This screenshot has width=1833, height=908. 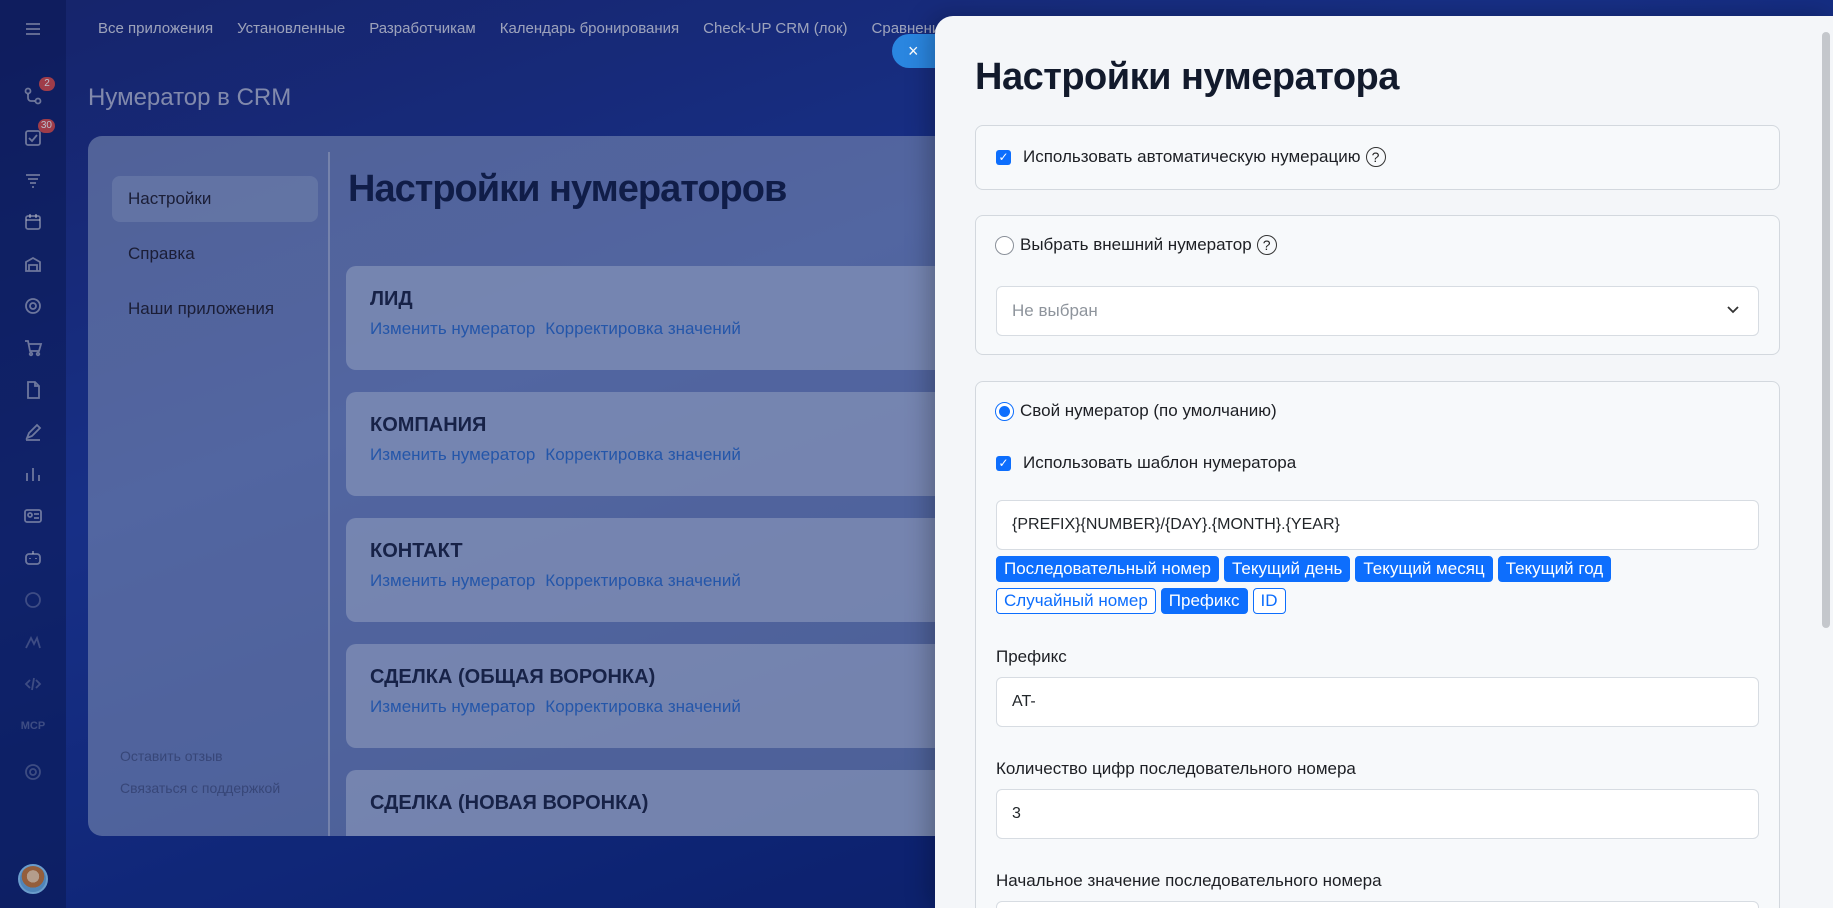 I want to click on tag-current-day: Текущий день, so click(x=1287, y=569).